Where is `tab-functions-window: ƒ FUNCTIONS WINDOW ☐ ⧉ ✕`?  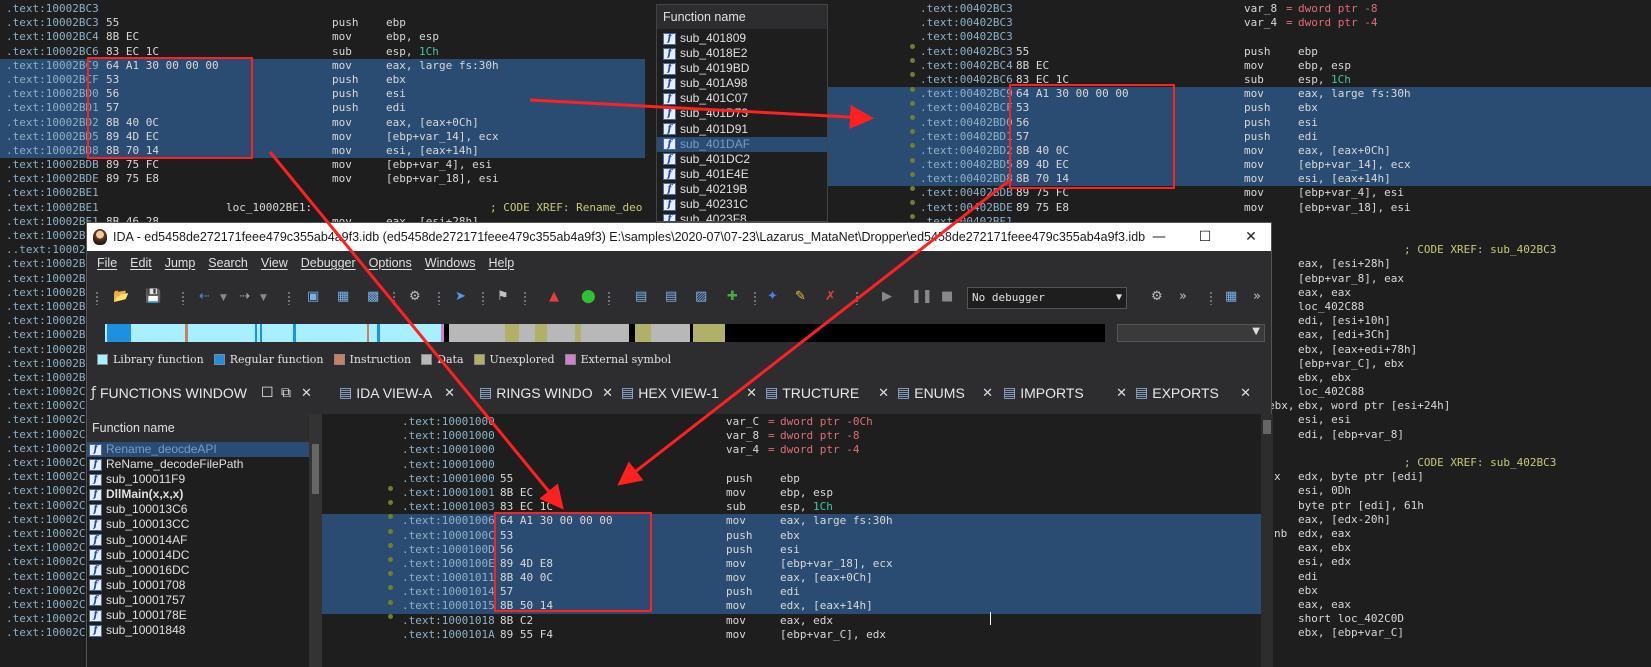 tab-functions-window: ƒ FUNCTIONS WINDOW ☐ ⧉ ✕ is located at coordinates (199, 393).